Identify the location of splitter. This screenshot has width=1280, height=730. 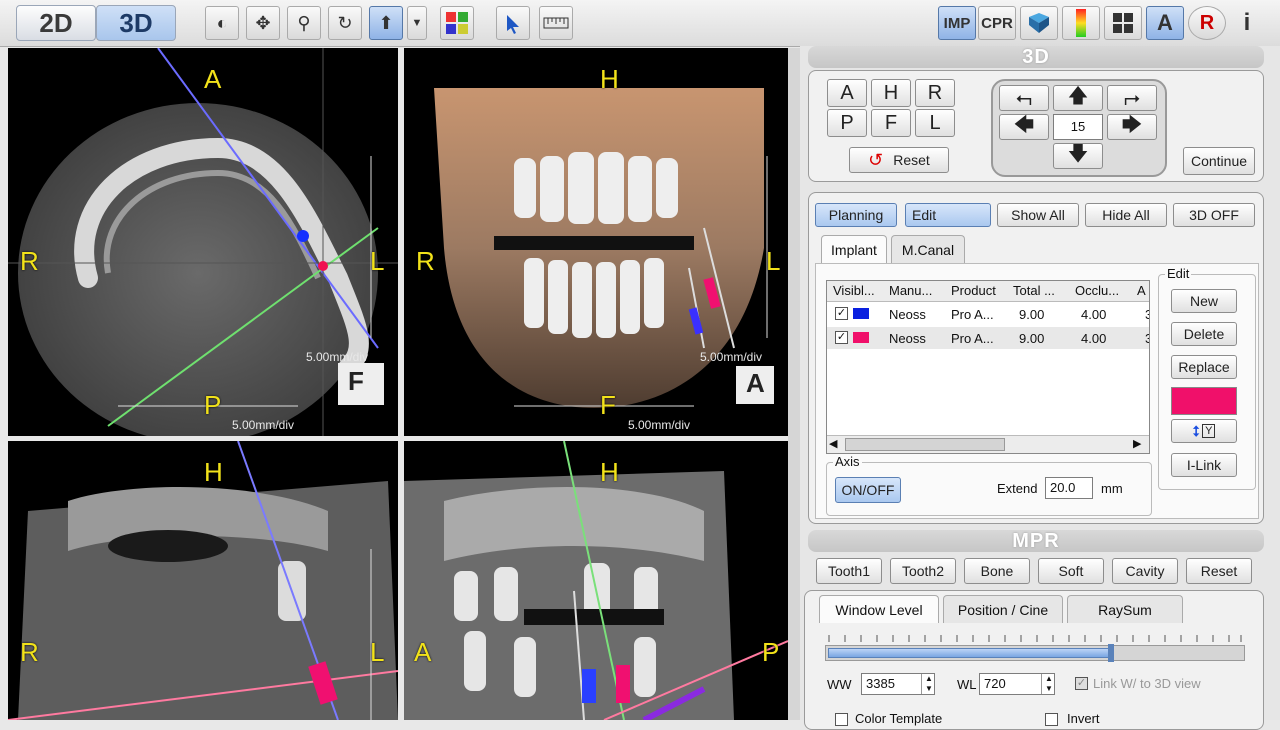
(794, 384).